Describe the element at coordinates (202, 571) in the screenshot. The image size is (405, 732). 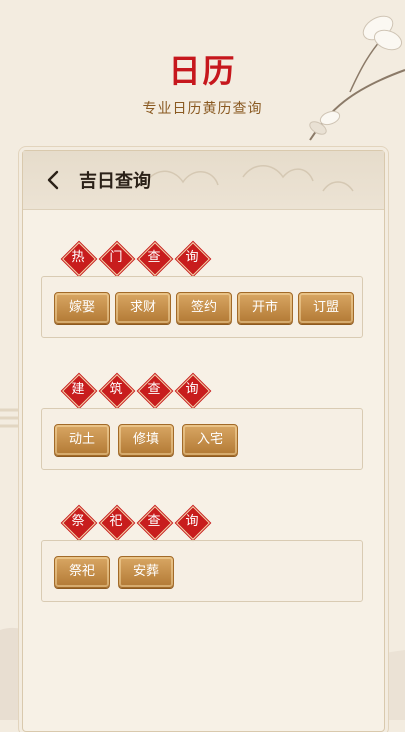
I see `tag-container: 祭祀 安葬` at that location.